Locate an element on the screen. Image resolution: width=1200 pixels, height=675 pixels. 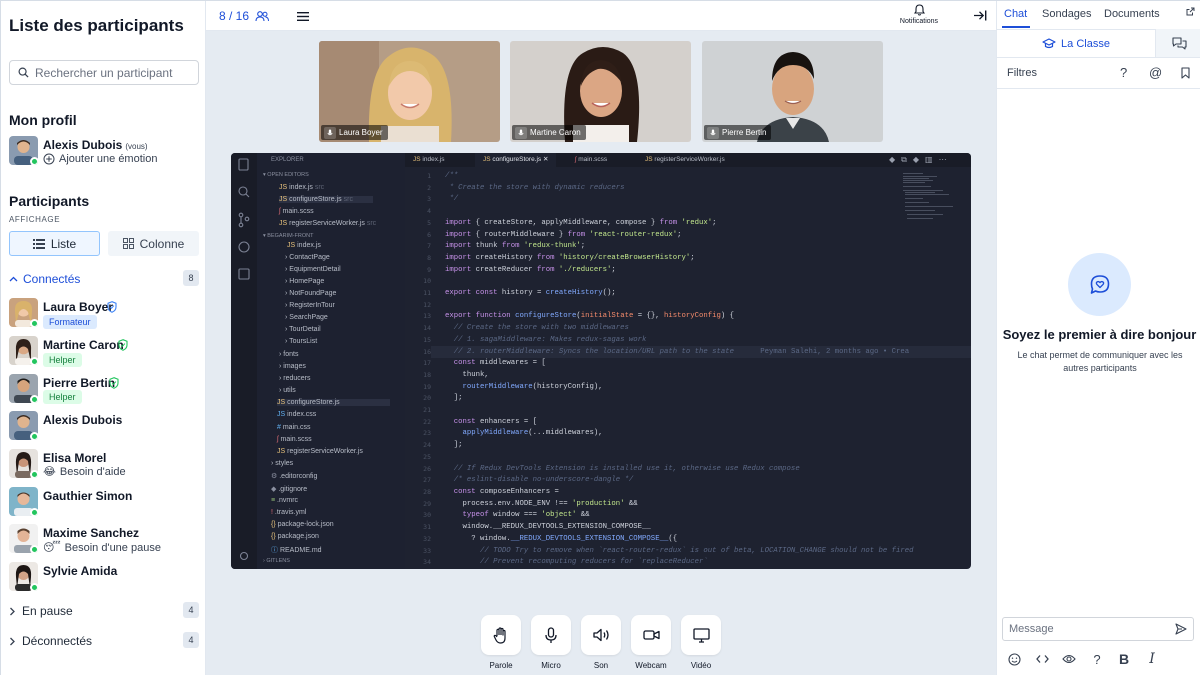
divider is located at coordinates (1098, 88).